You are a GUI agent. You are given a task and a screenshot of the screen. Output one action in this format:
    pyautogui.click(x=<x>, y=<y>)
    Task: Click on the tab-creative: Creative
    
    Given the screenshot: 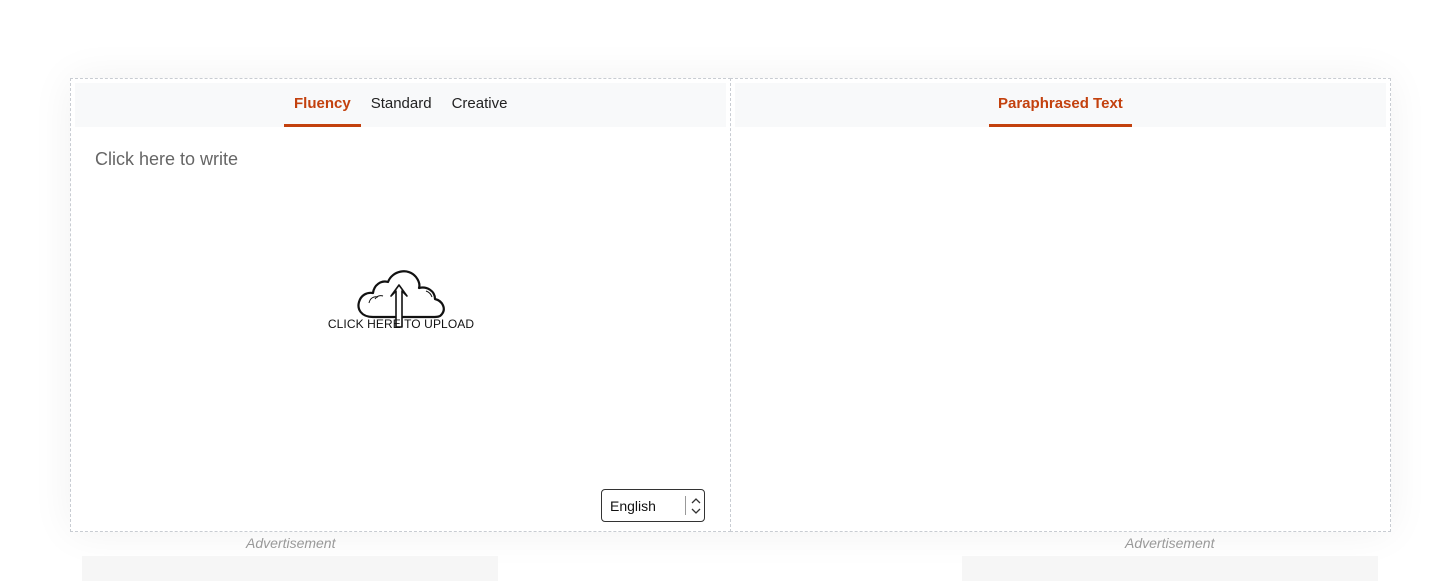 What is the action you would take?
    pyautogui.click(x=480, y=105)
    